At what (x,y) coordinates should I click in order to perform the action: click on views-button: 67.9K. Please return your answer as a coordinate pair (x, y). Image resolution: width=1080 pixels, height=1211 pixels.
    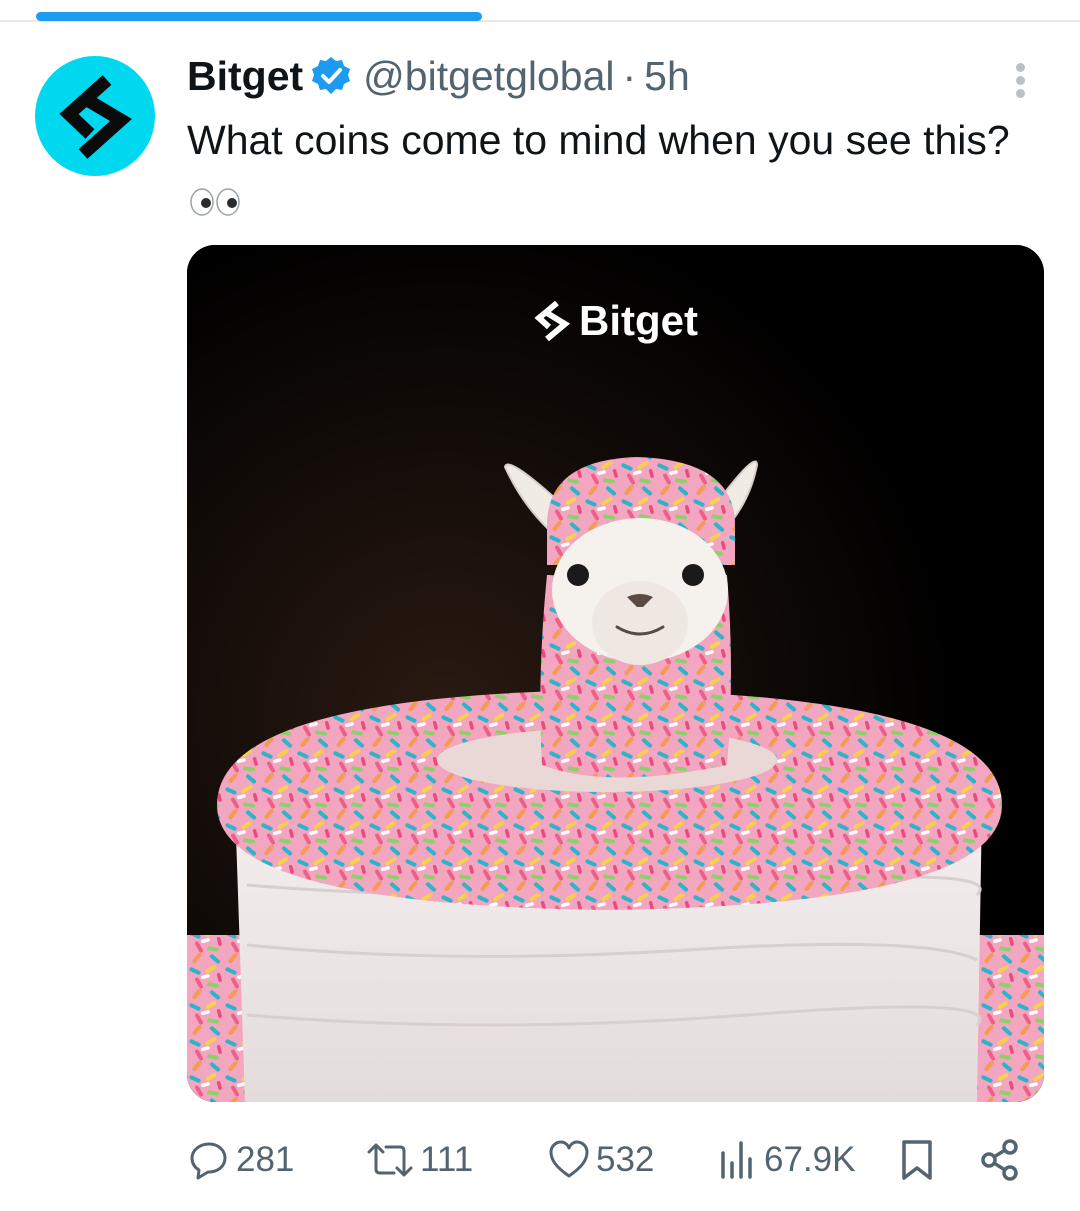
    Looking at the image, I should click on (786, 1160).